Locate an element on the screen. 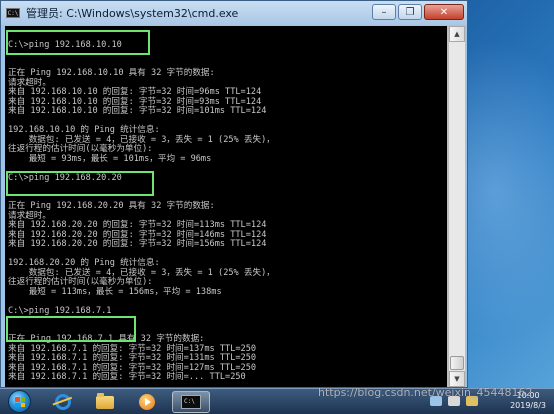 The width and height of the screenshot is (554, 414). media-player-icon is located at coordinates (147, 402).